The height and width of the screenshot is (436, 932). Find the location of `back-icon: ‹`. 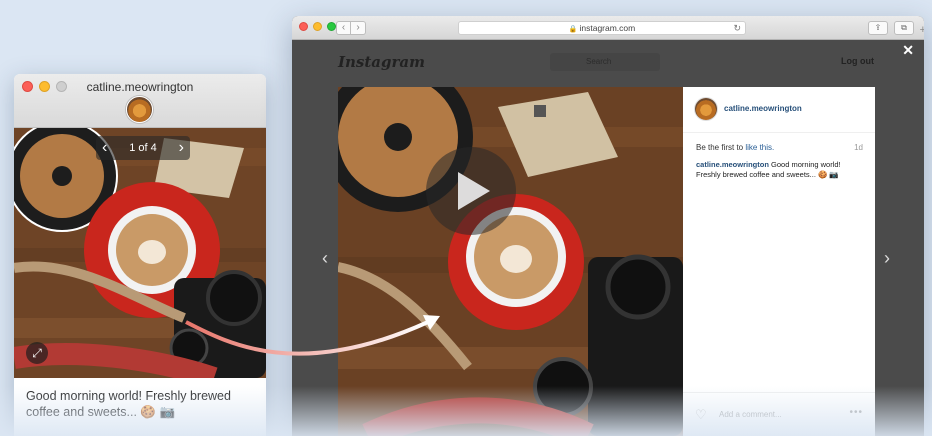

back-icon: ‹ is located at coordinates (343, 28).